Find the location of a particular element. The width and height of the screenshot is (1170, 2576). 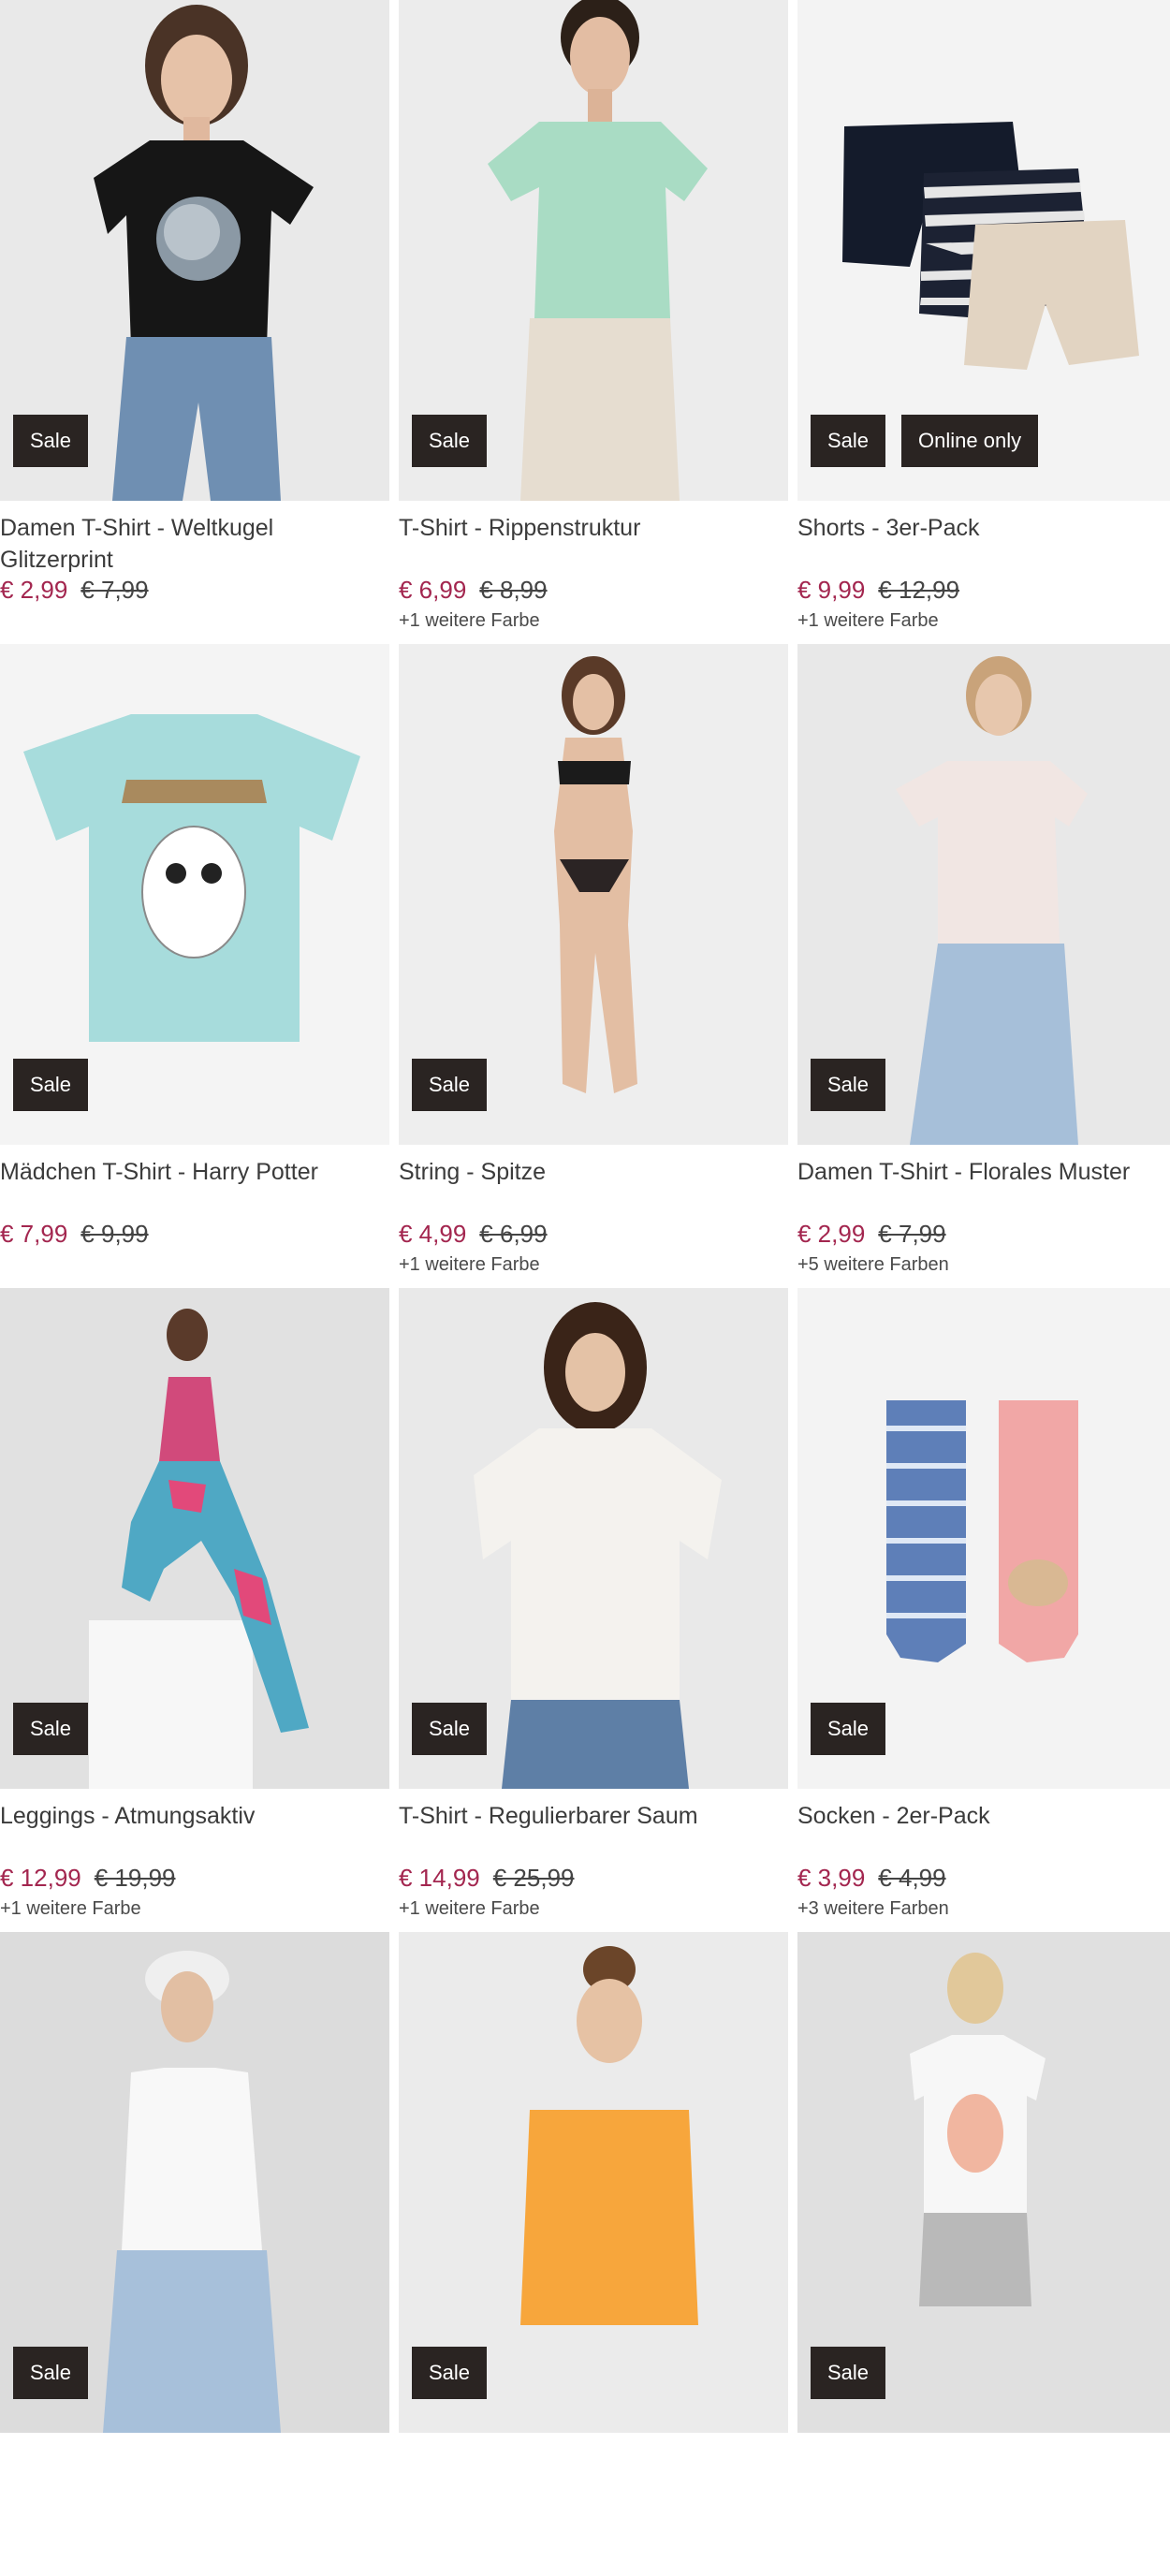

price-row: € 3,99 € 4,99 is located at coordinates (984, 1878).